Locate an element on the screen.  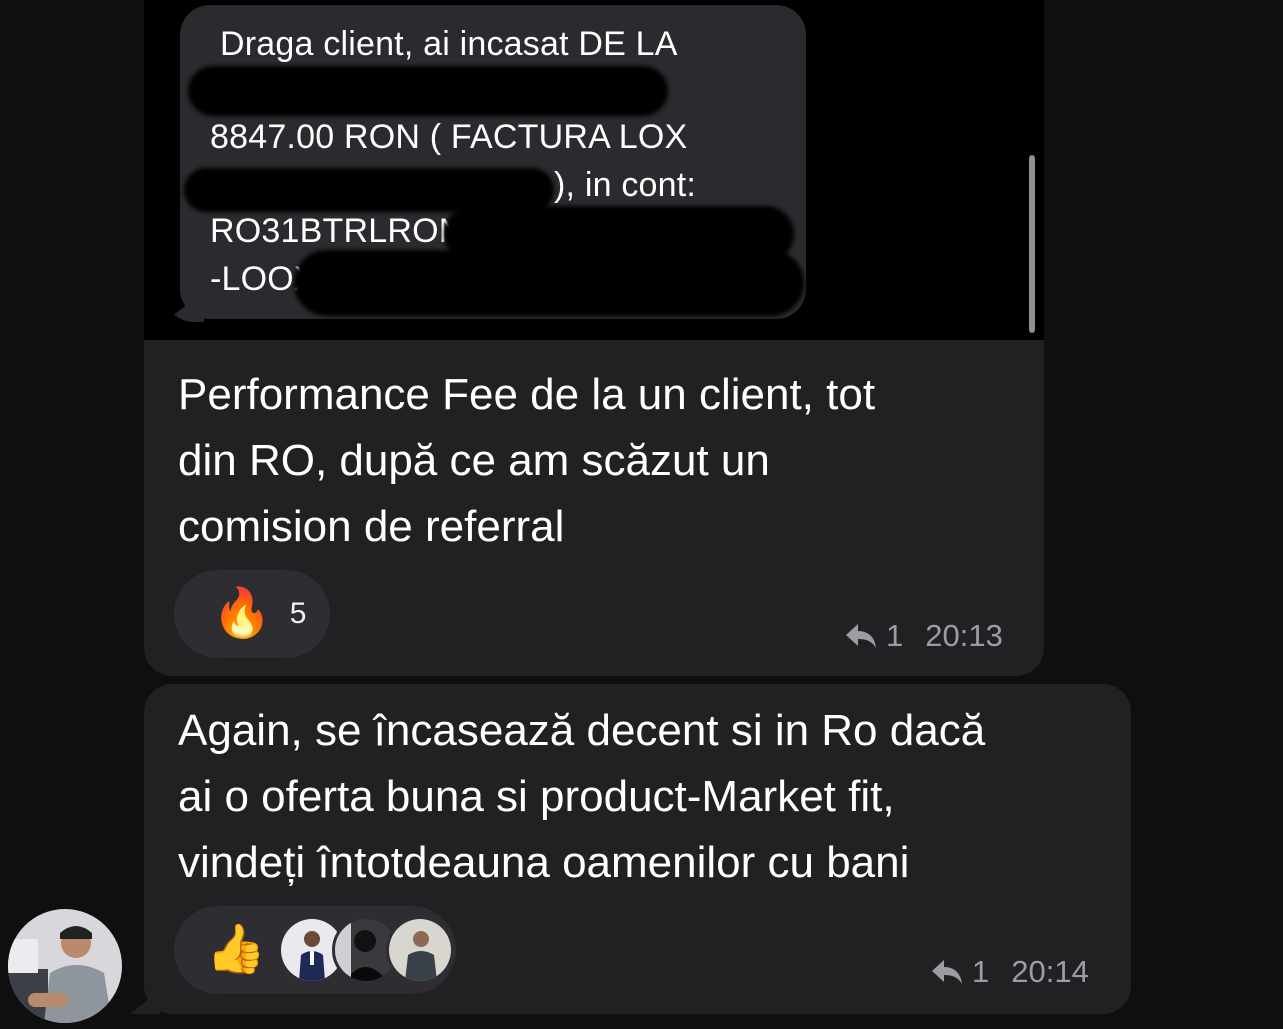
reactor-avatars is located at coordinates (365, 950).